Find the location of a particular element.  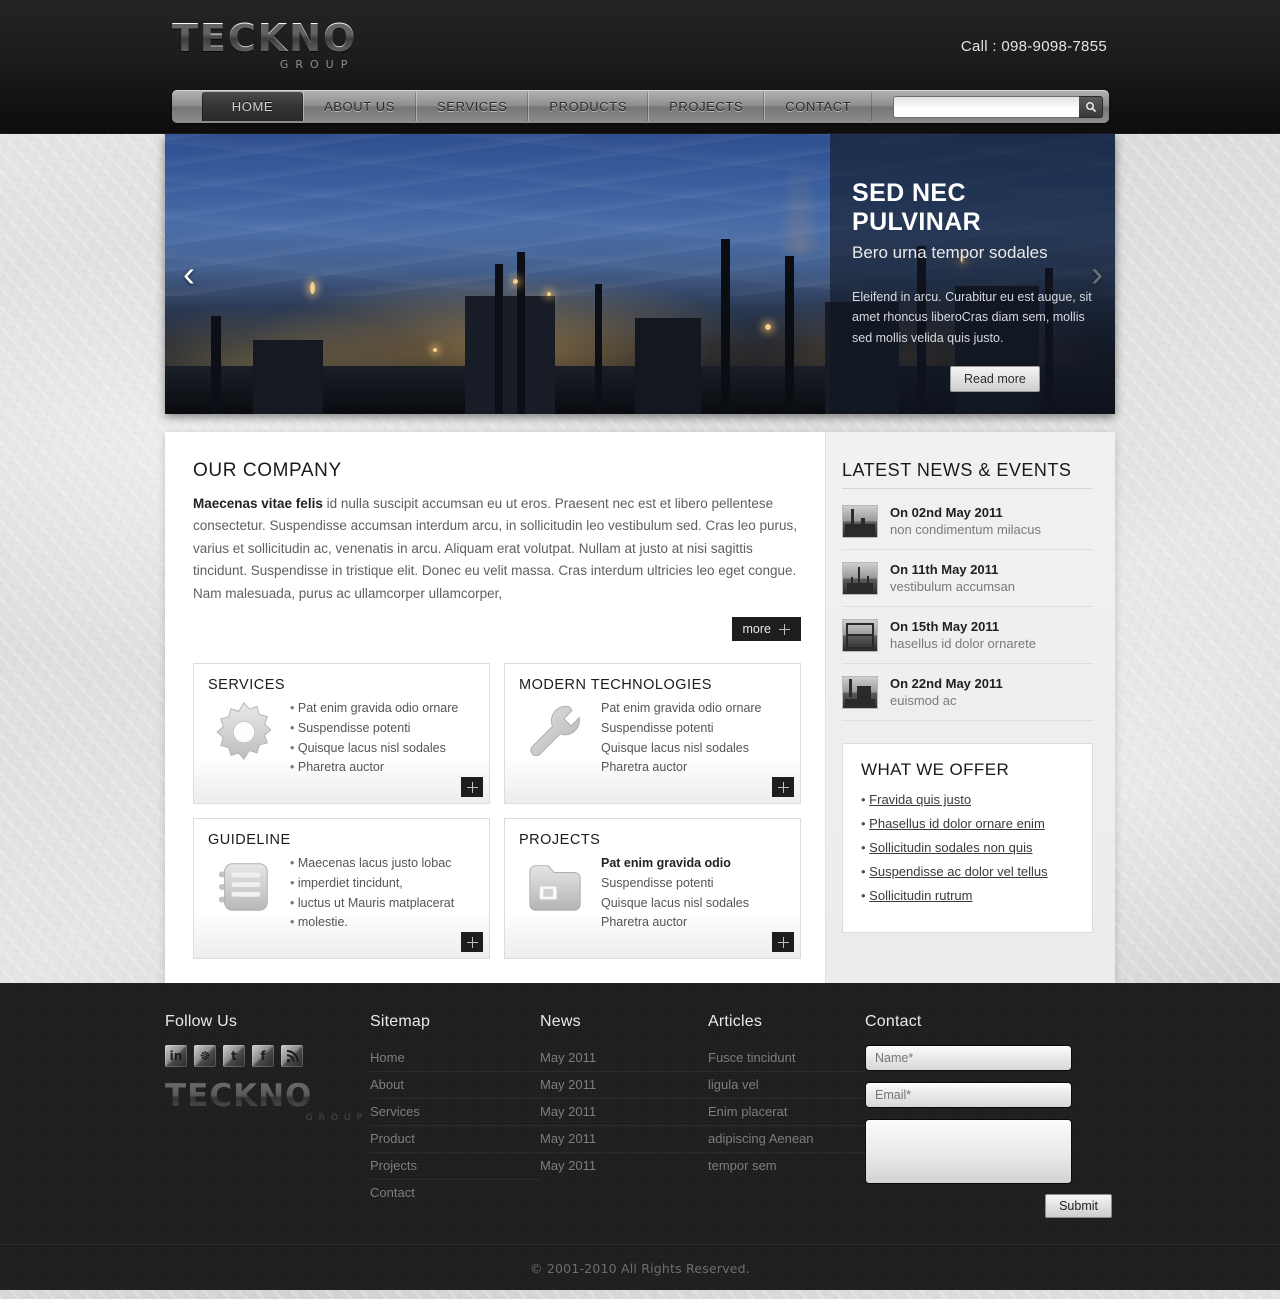

nav-item-contact: CONTACT is located at coordinates (818, 106).